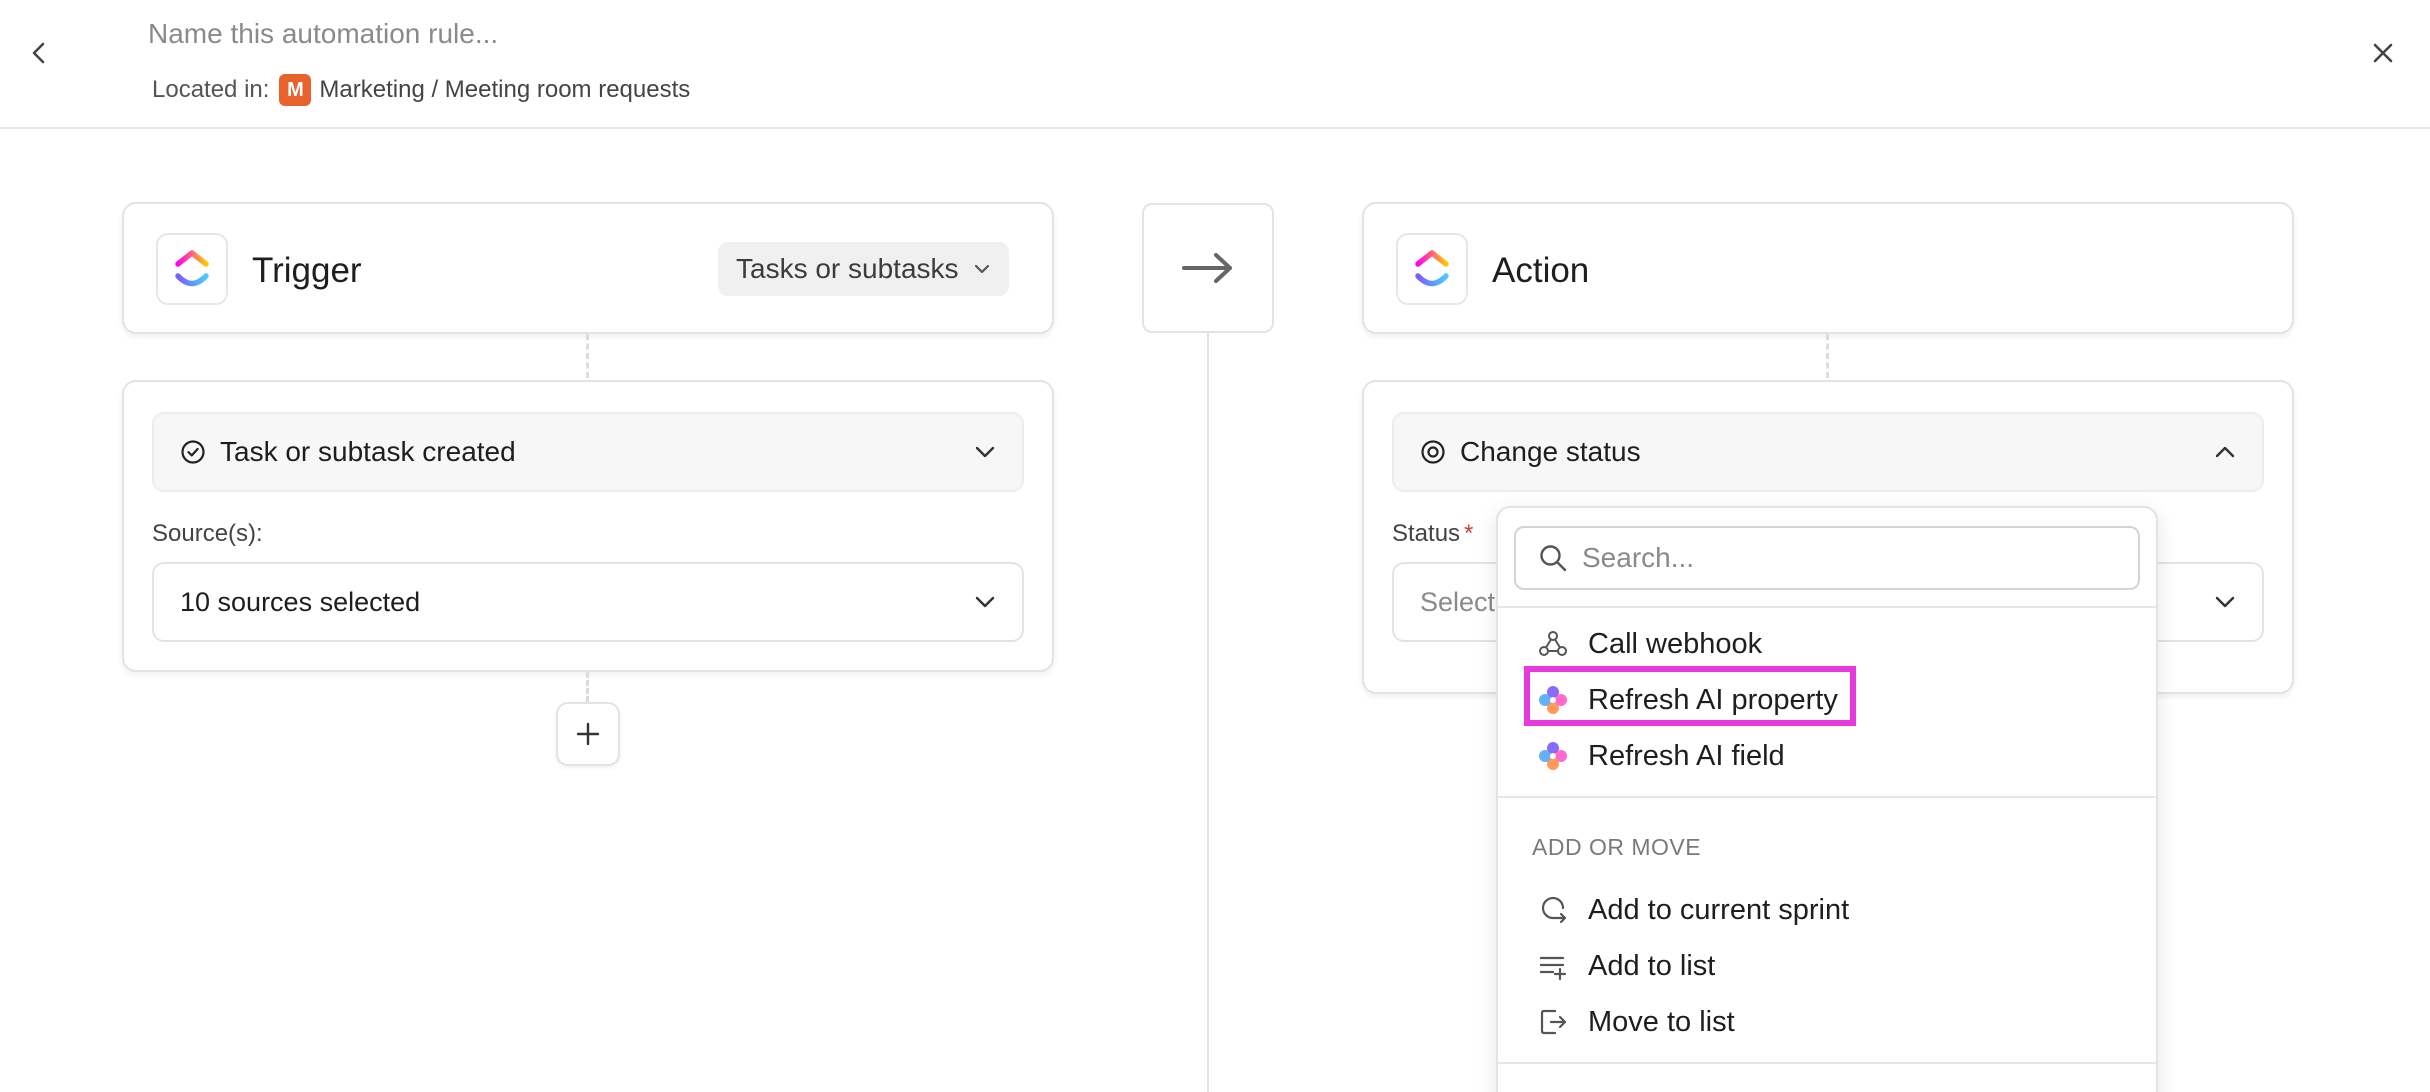 Image resolution: width=2430 pixels, height=1092 pixels. What do you see at coordinates (207, 533) in the screenshot?
I see `source-label: Source(s):` at bounding box center [207, 533].